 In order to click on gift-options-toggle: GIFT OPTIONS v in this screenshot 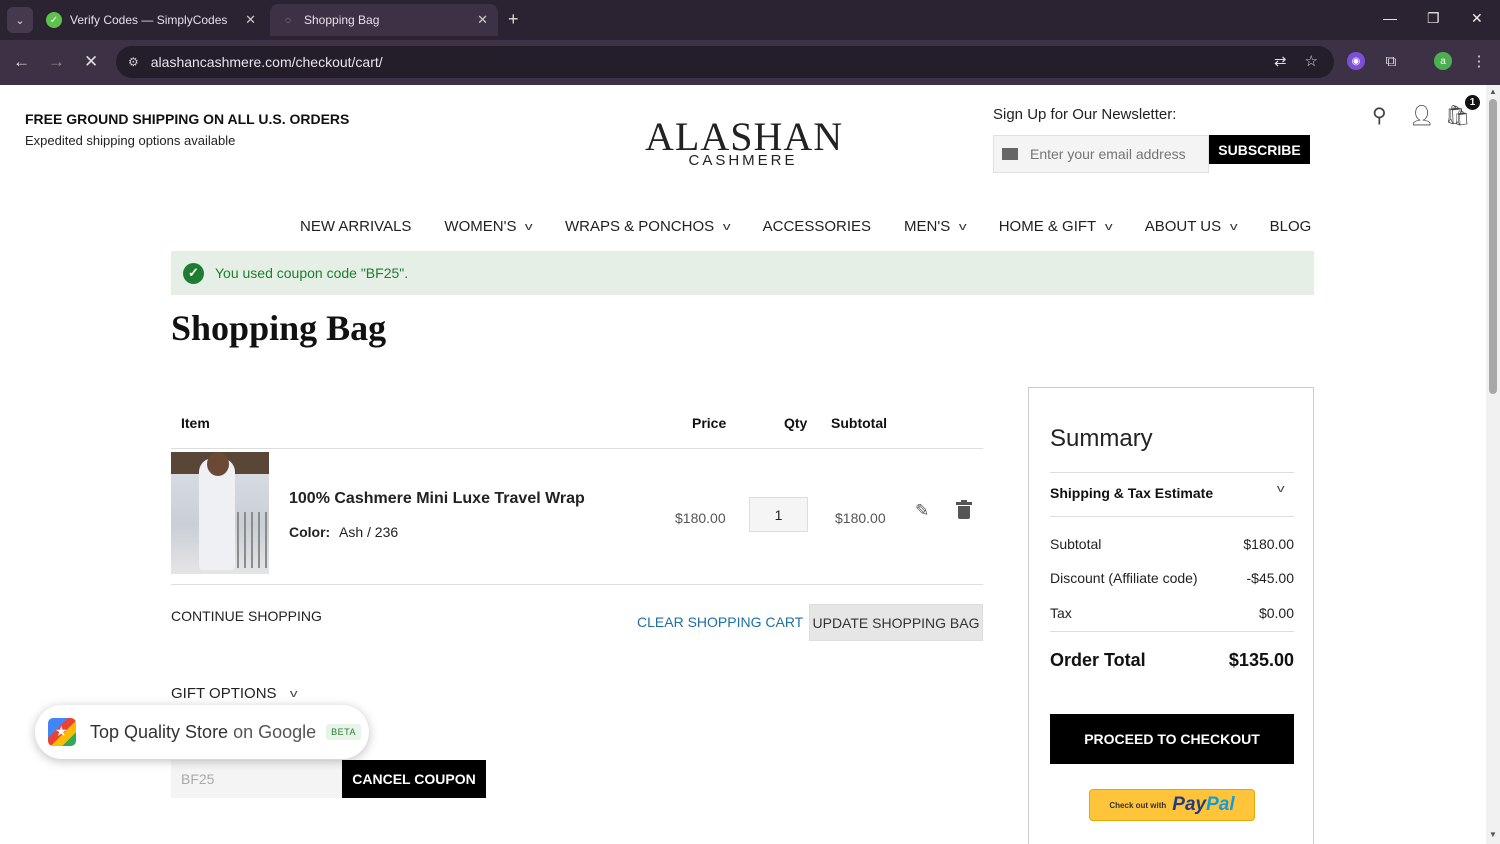, I will do `click(234, 693)`.